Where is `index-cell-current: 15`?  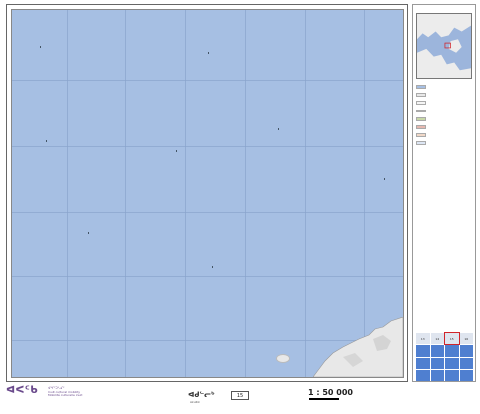 index-cell-current: 15 is located at coordinates (452, 338).